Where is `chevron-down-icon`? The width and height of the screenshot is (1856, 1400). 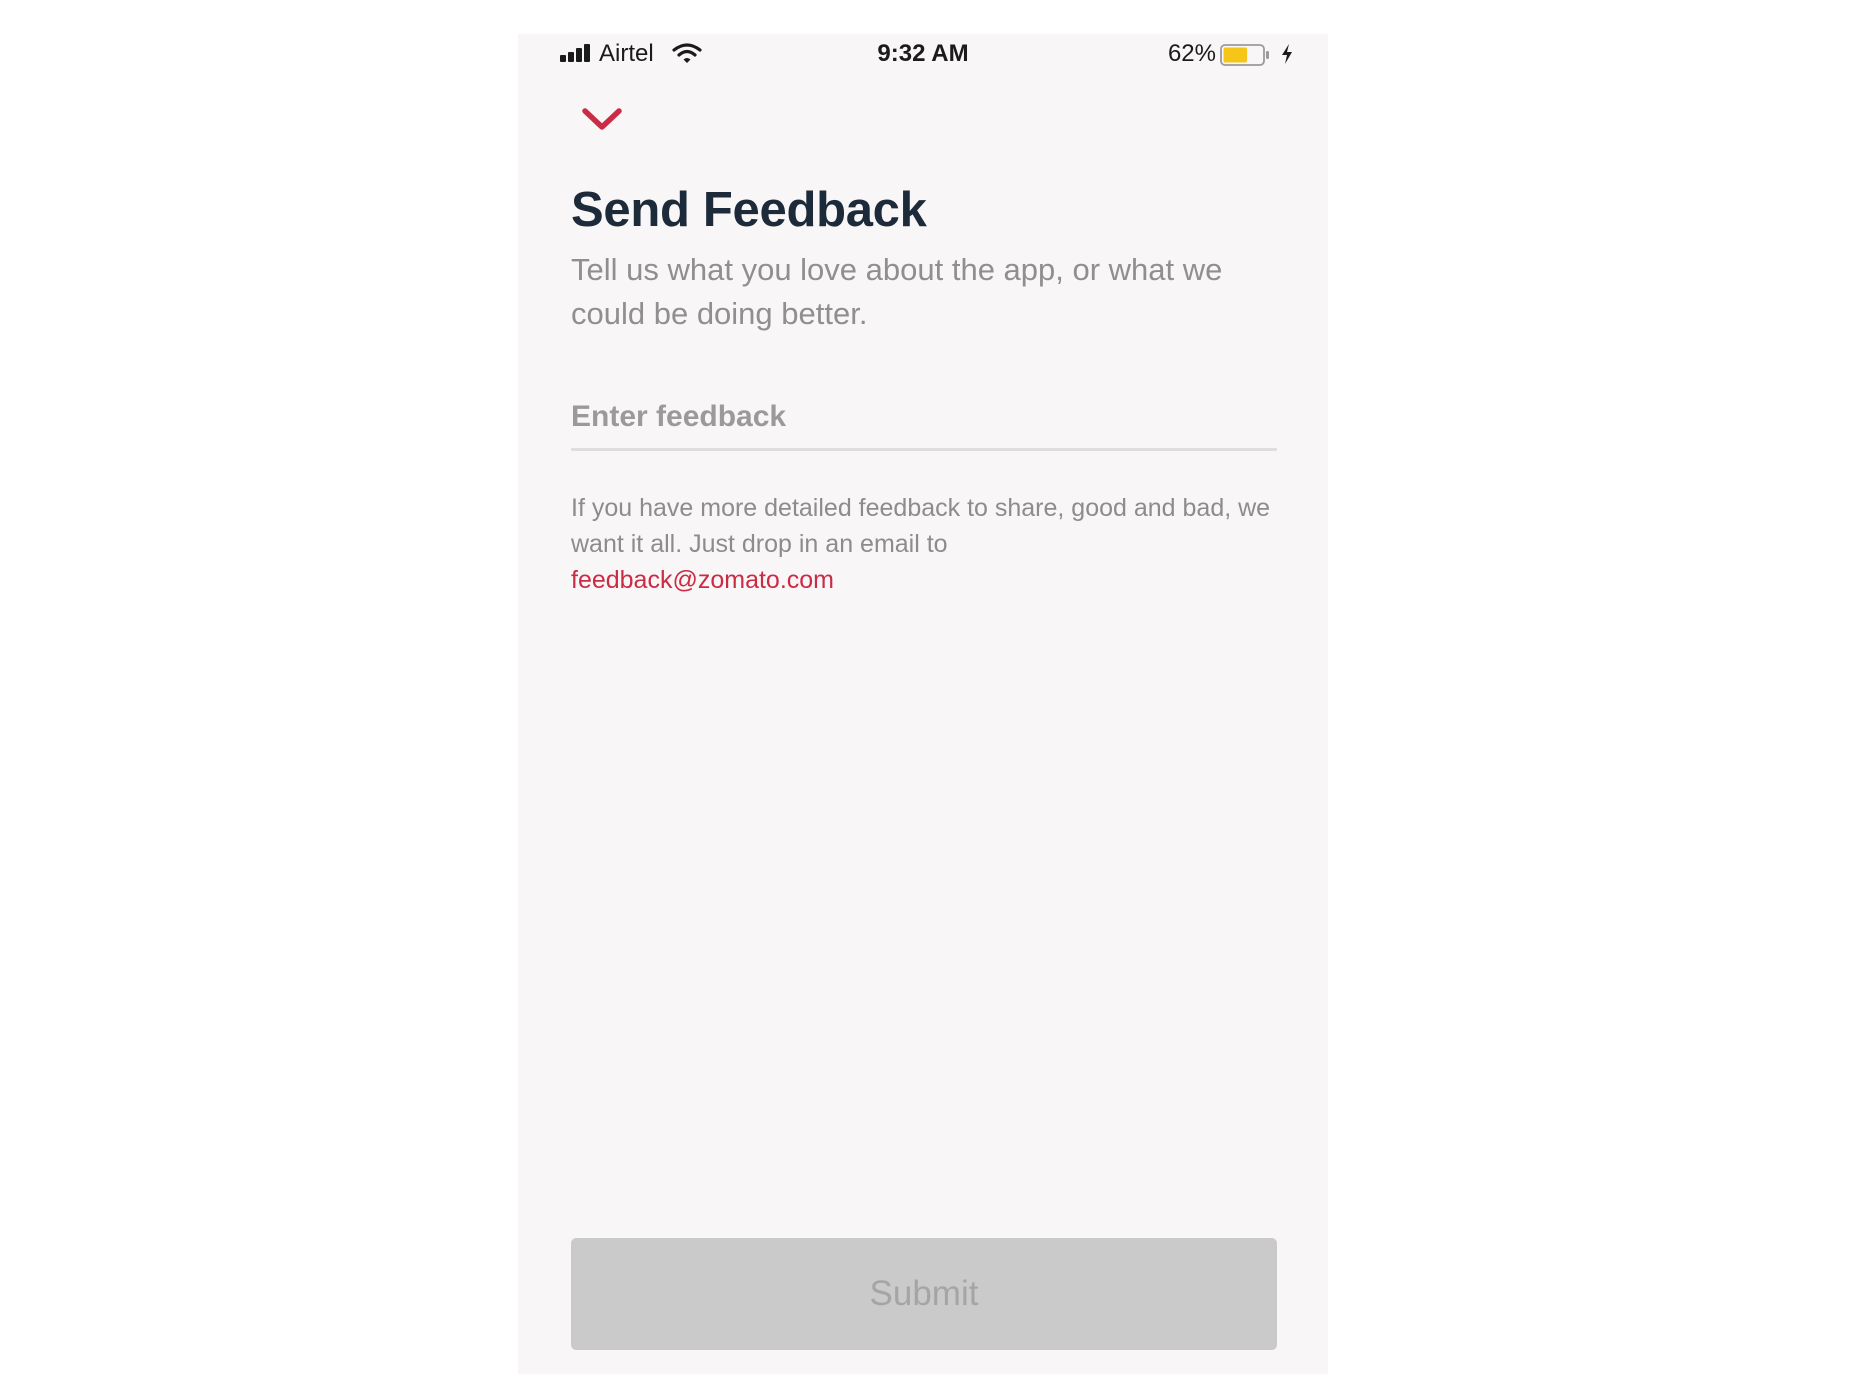 chevron-down-icon is located at coordinates (602, 119).